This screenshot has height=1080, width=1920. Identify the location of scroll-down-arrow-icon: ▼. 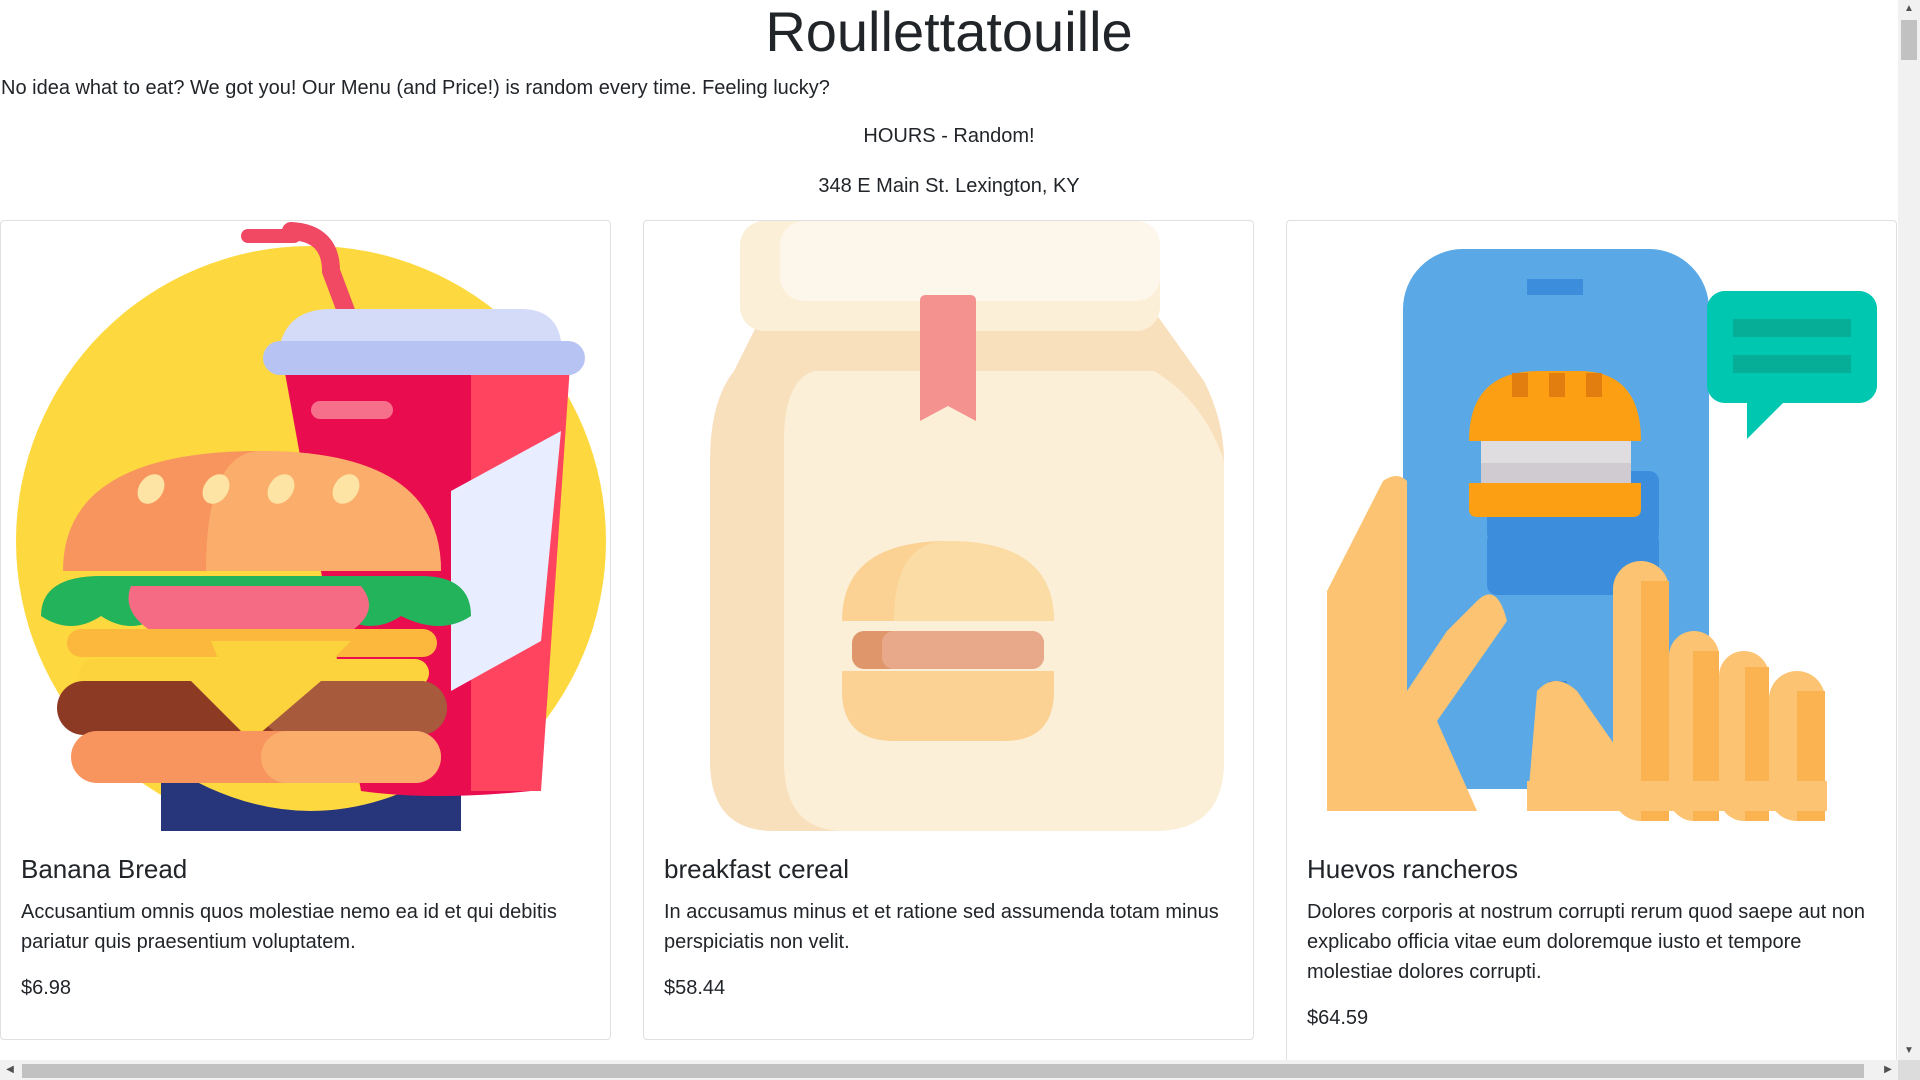
(1909, 1051).